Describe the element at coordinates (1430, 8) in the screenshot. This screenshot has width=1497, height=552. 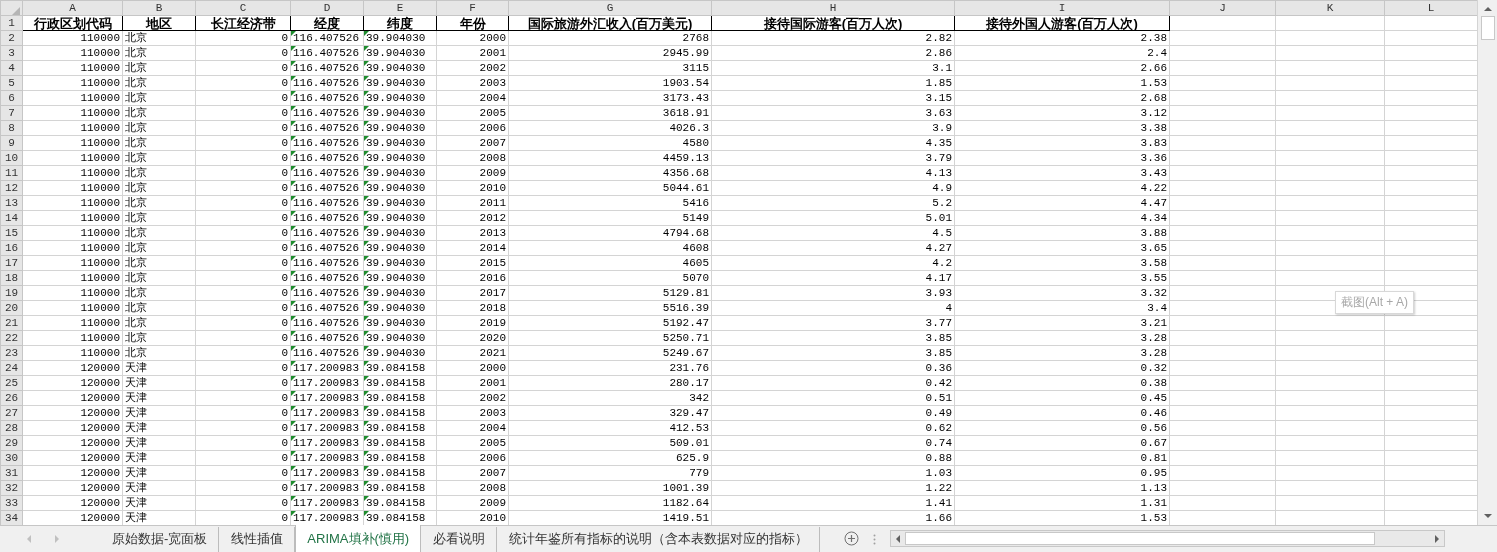
I see `column-header: L` at that location.